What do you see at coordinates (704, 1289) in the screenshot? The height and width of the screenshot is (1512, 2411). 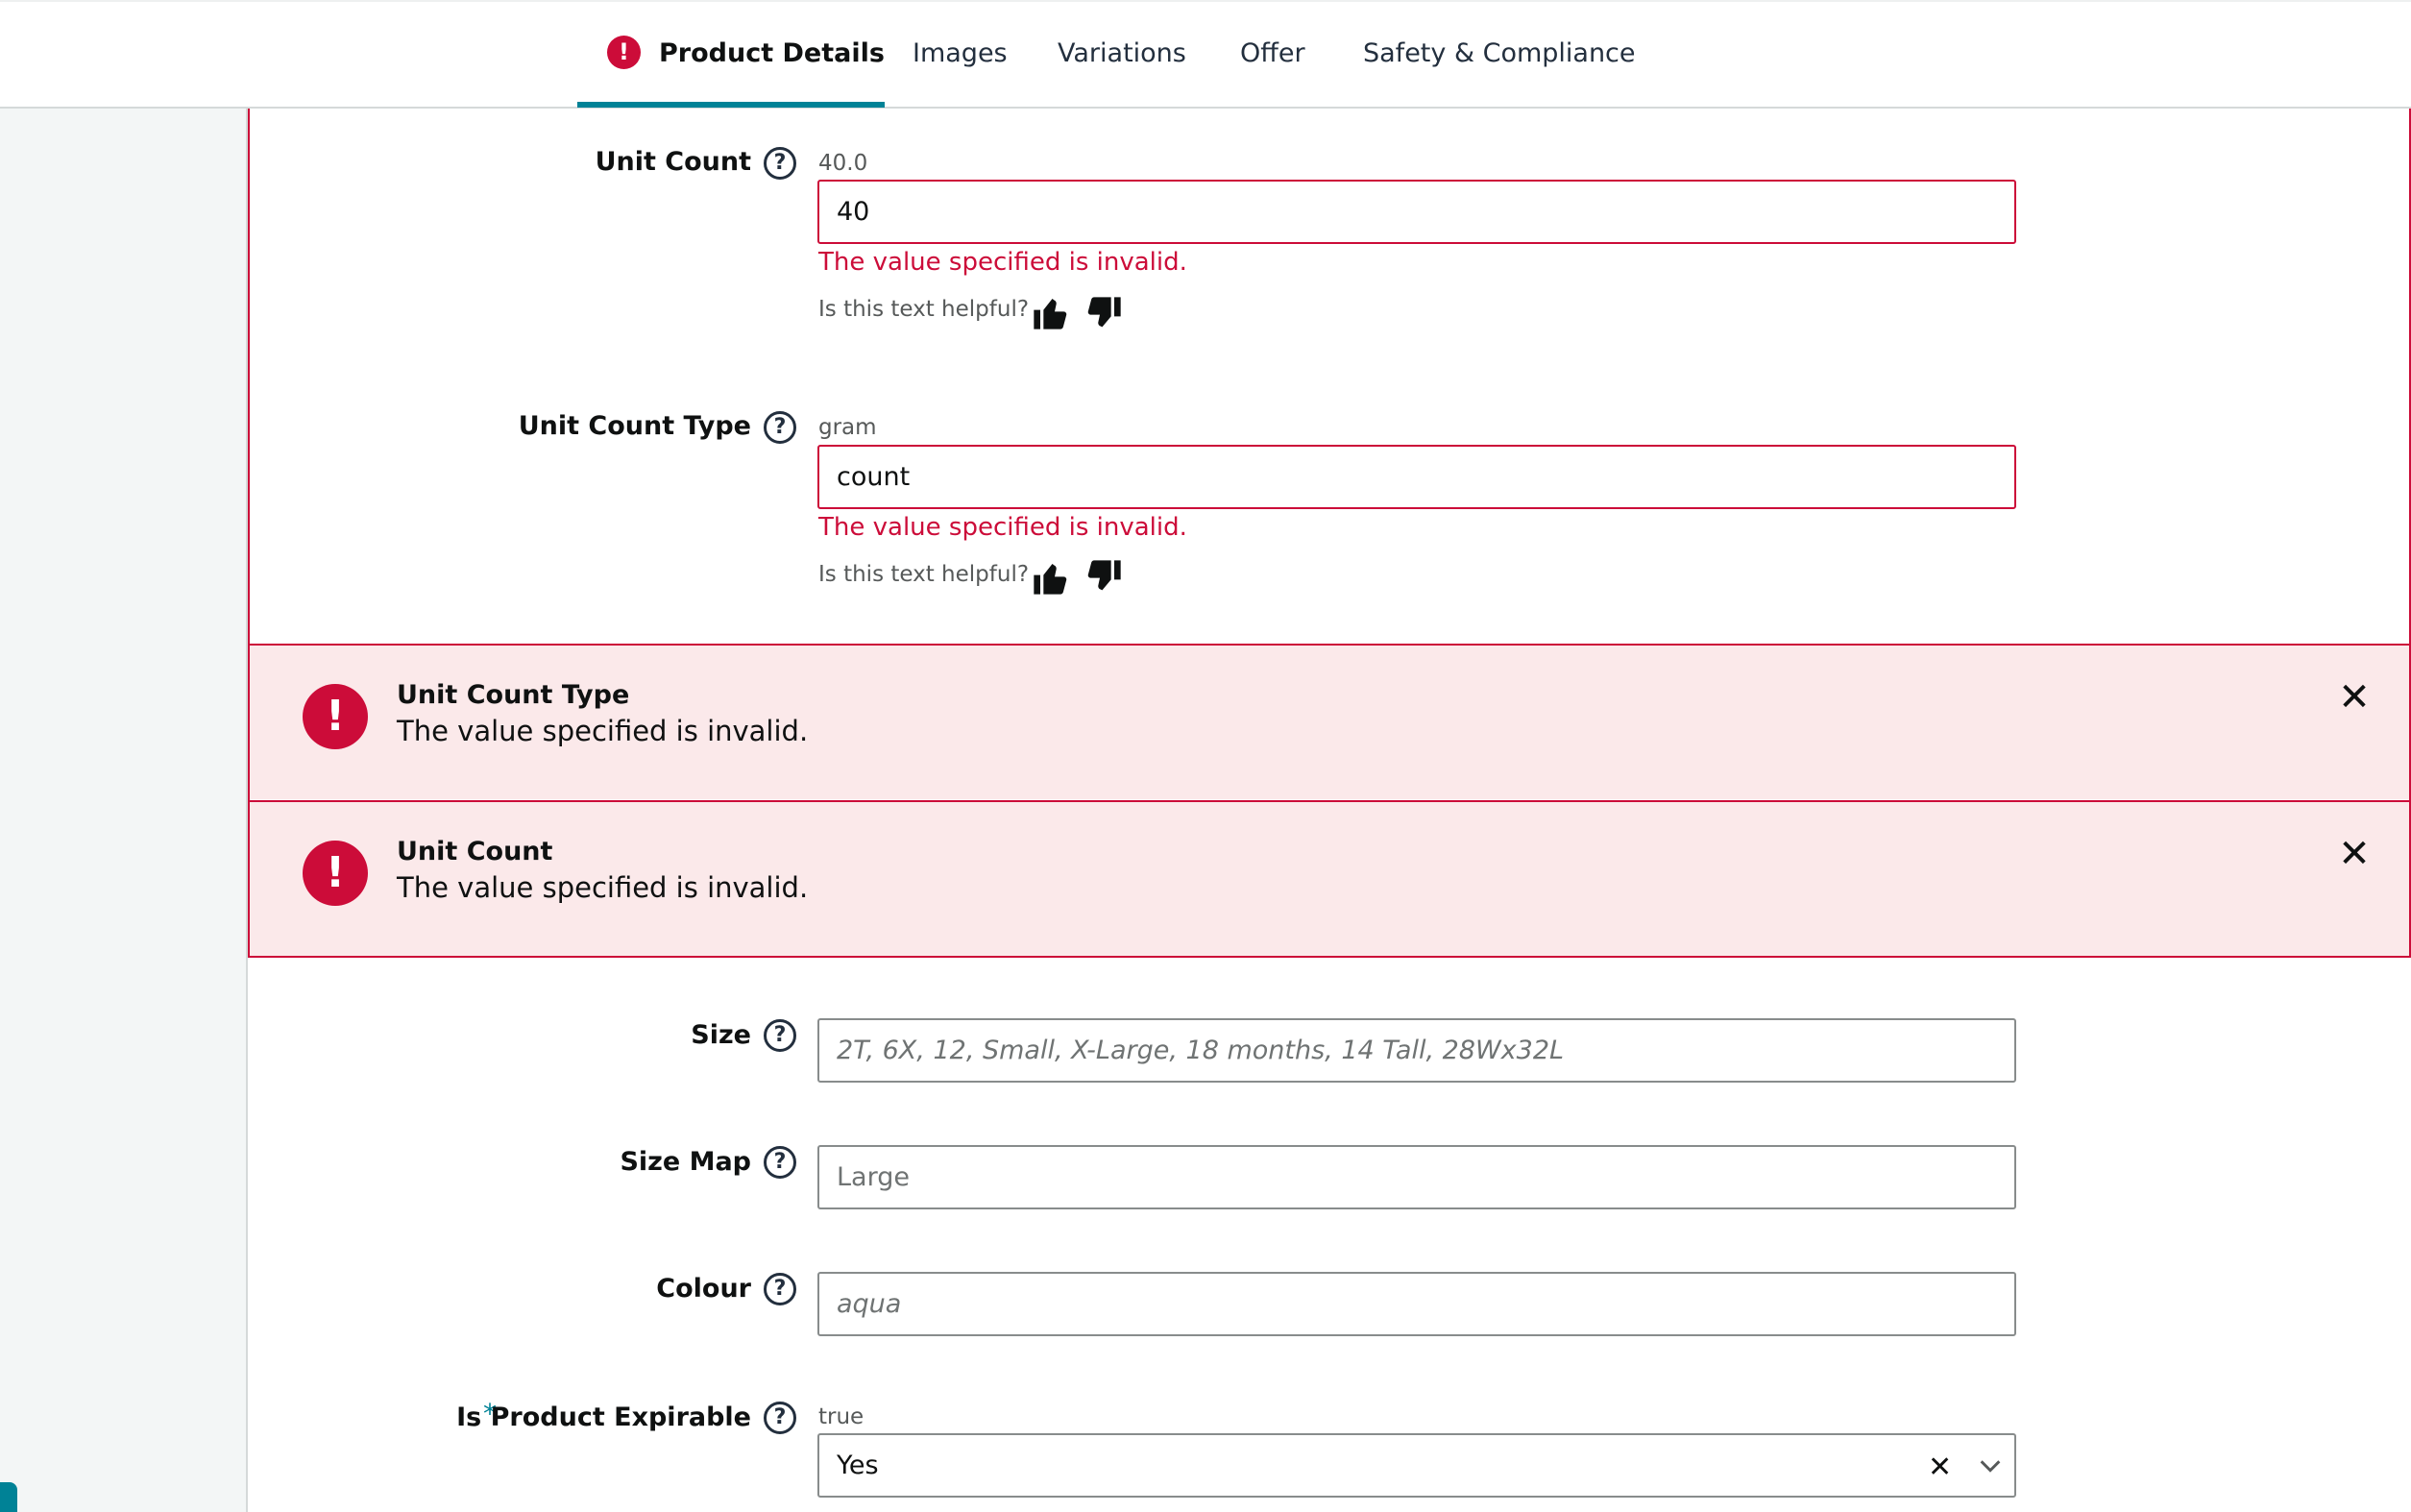 I see `colour-label: Colour` at bounding box center [704, 1289].